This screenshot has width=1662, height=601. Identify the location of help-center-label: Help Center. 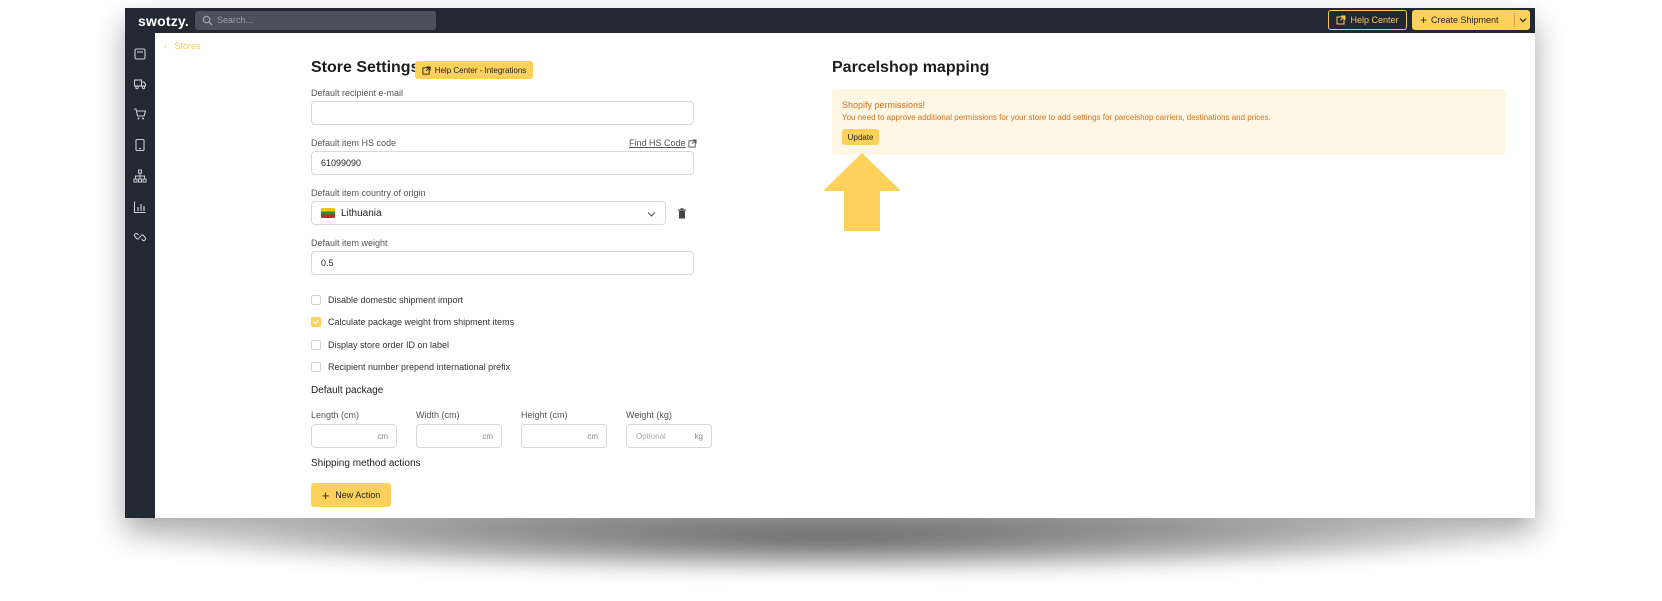
(1374, 20).